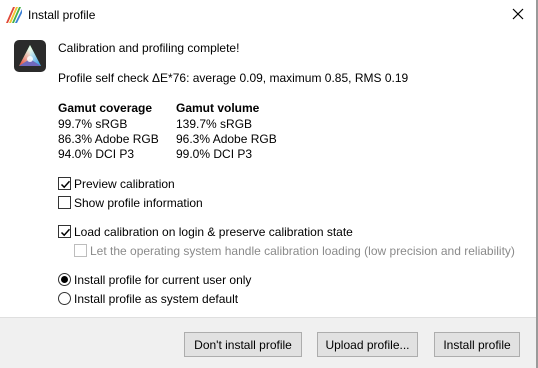  Describe the element at coordinates (96, 154) in the screenshot. I see `gamut-coverage-value: 94.0% DCI P3` at that location.